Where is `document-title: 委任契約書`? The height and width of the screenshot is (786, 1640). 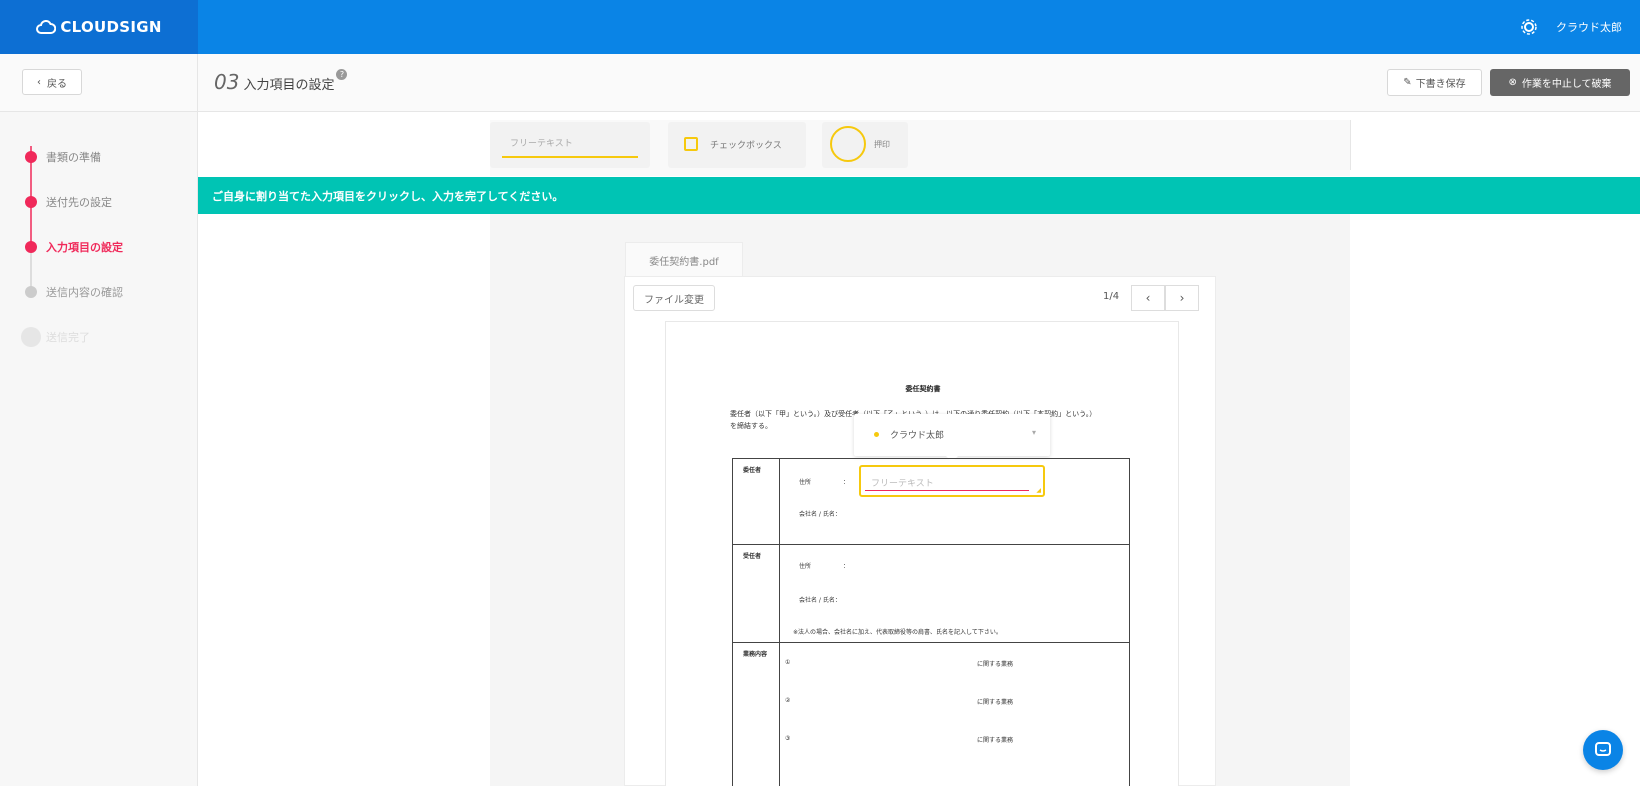
document-title: 委任契約書 is located at coordinates (923, 389).